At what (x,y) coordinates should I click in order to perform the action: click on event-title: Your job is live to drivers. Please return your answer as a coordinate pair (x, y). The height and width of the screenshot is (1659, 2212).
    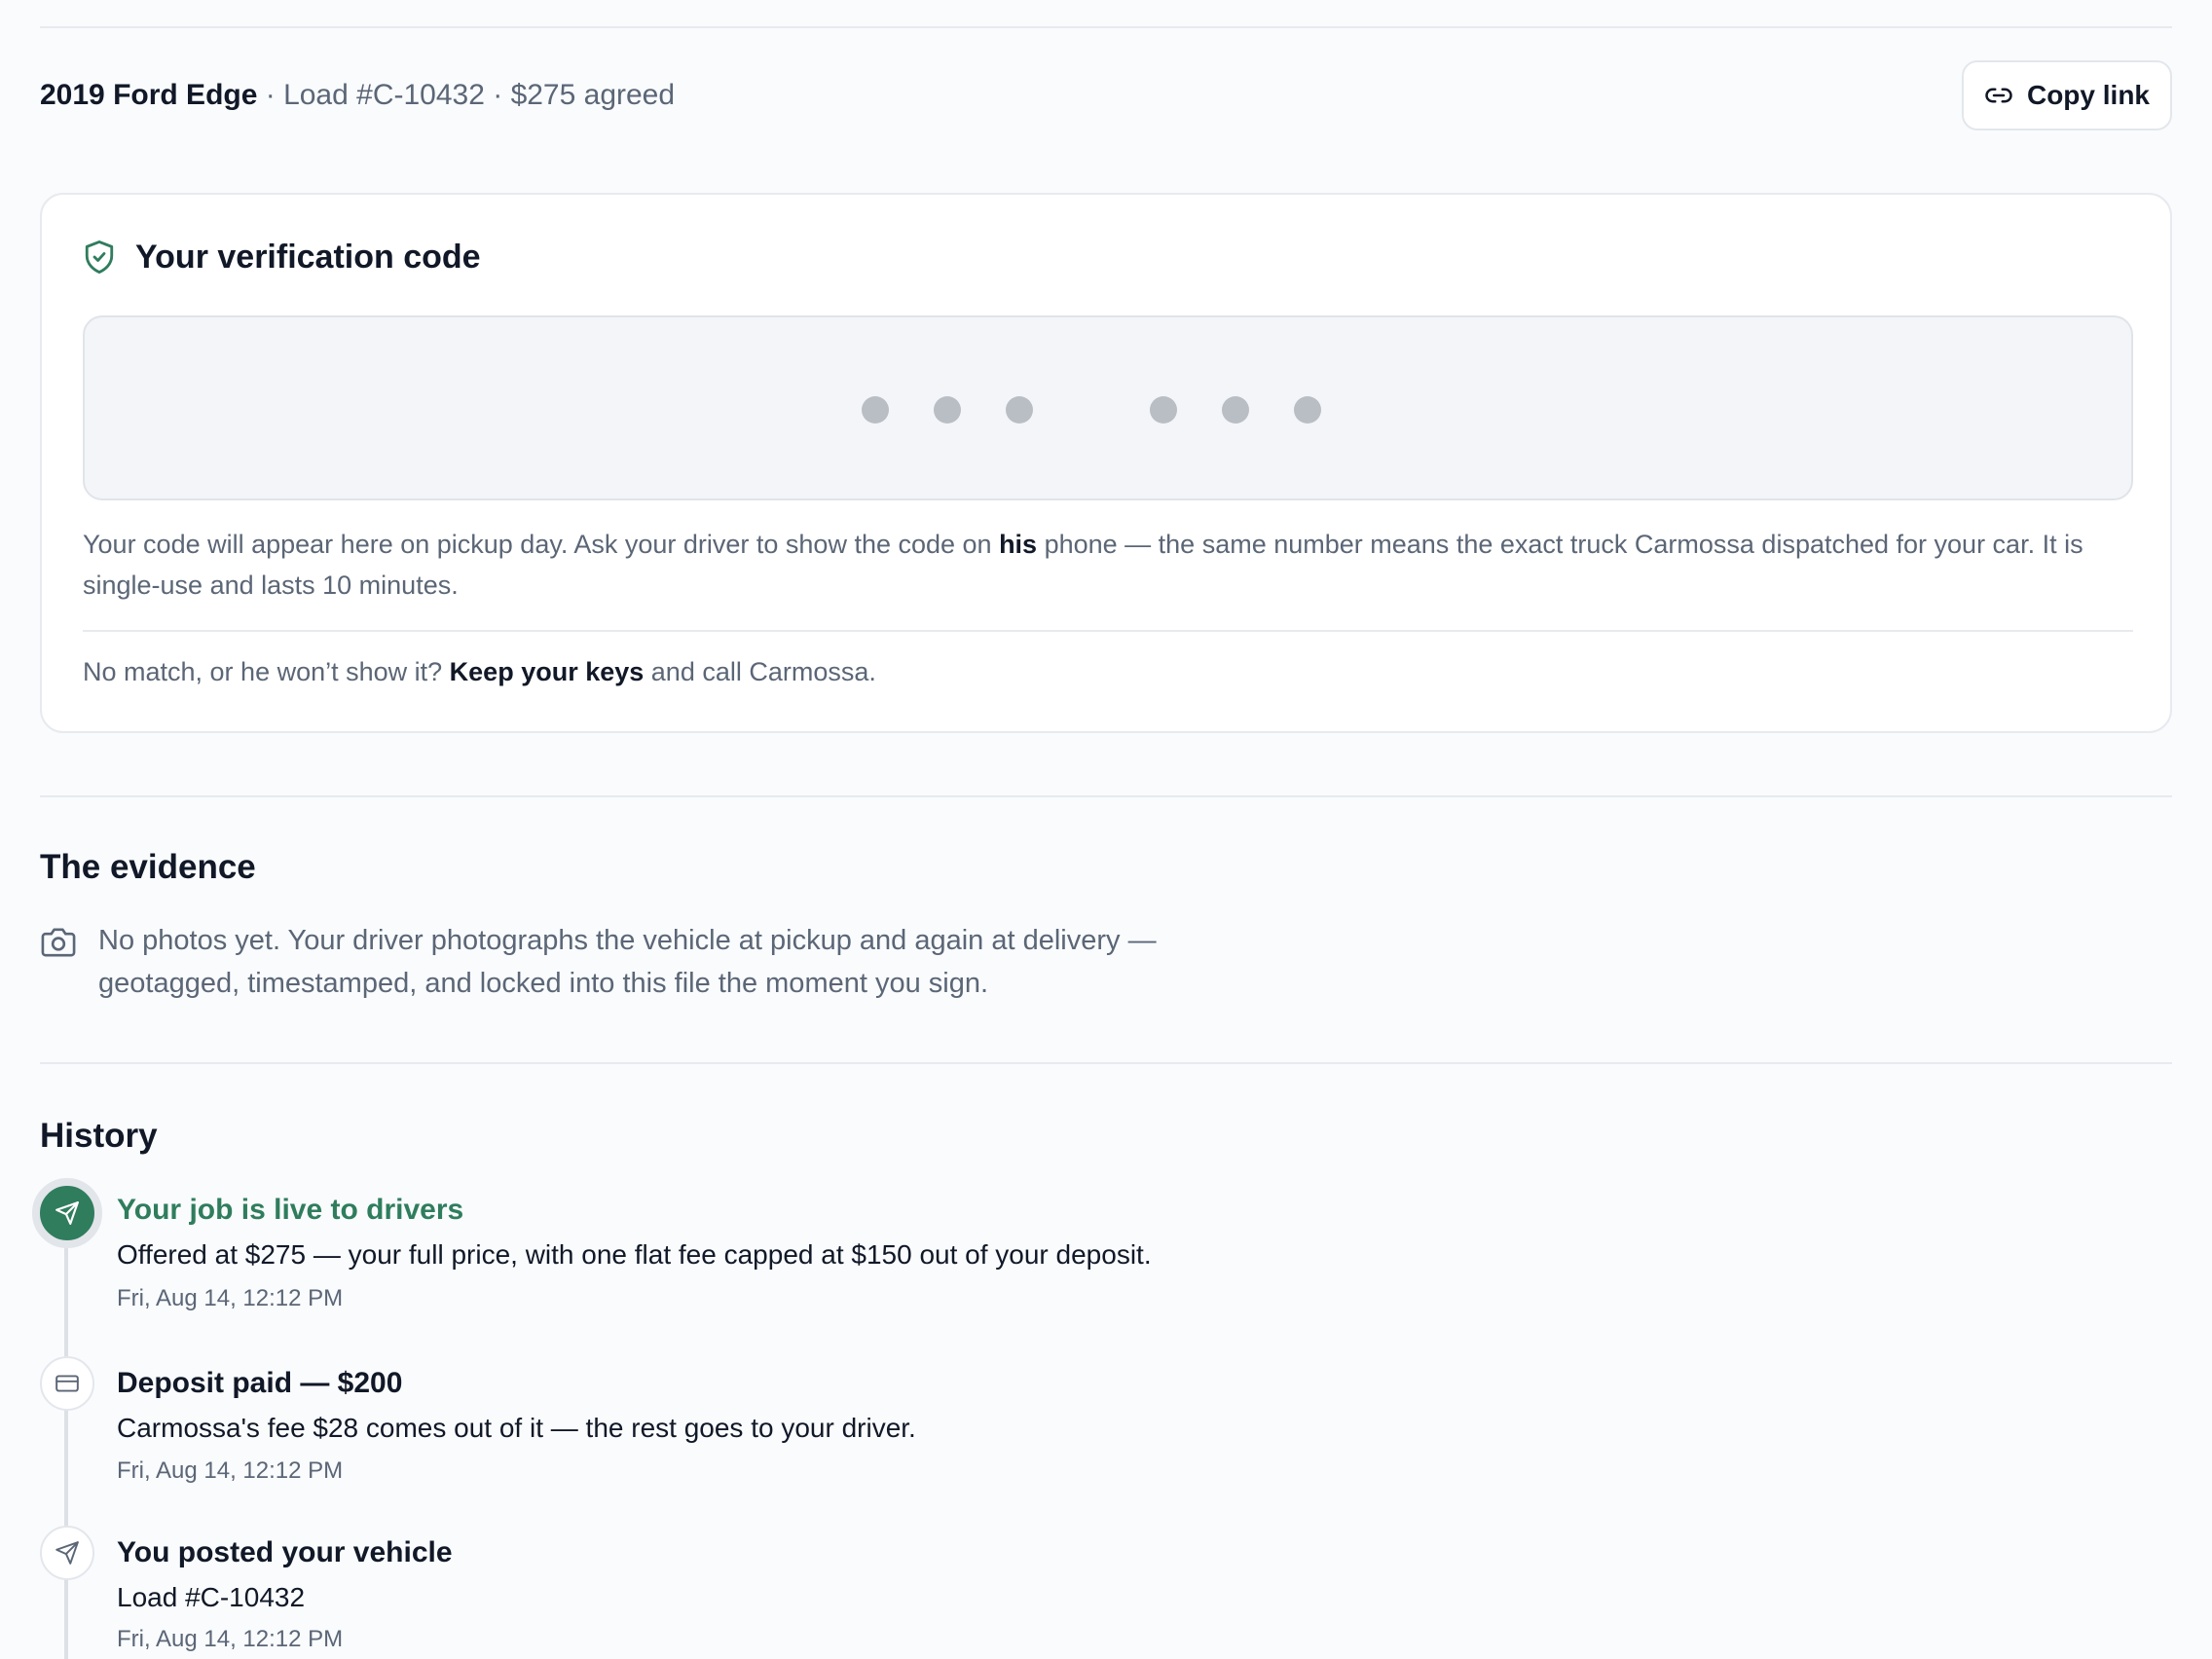
    Looking at the image, I should click on (290, 1210).